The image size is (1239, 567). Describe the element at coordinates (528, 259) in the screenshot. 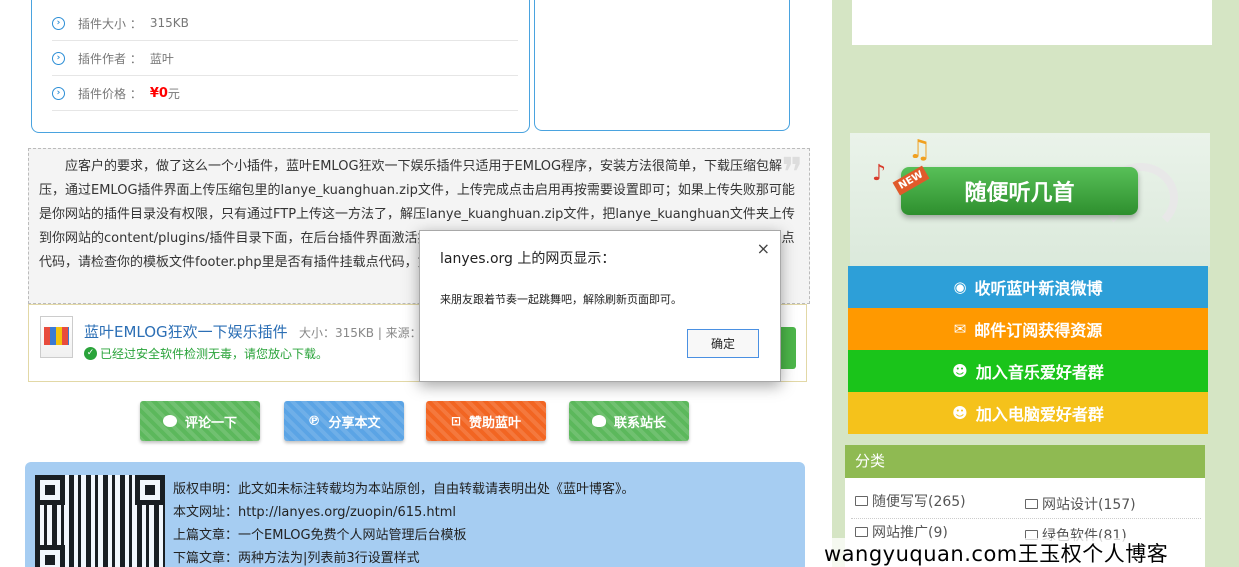

I see `dialog-title: lanyes.org 上的网页显示：` at that location.